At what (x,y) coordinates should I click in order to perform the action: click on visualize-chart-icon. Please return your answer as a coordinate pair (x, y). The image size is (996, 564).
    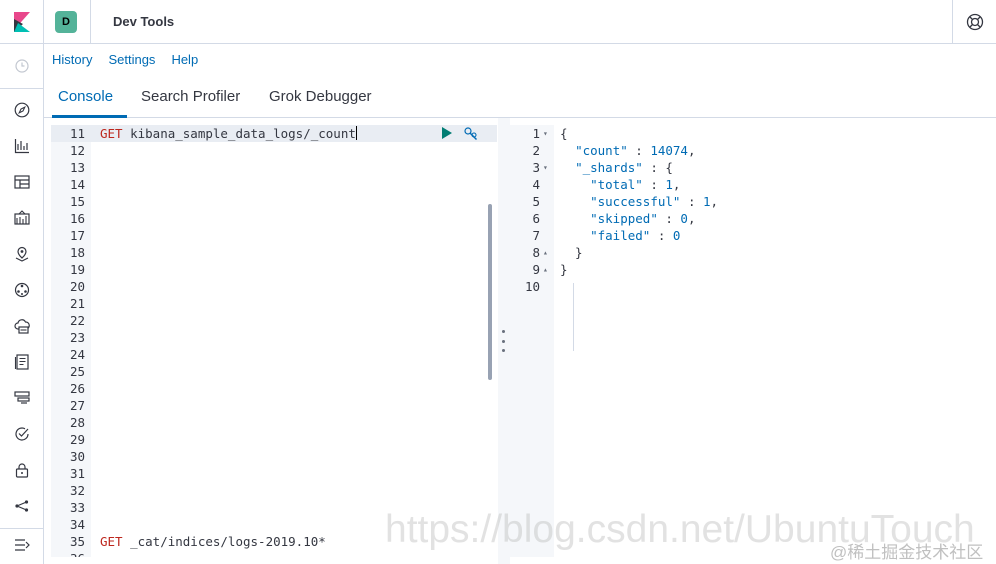
    Looking at the image, I should click on (22, 146).